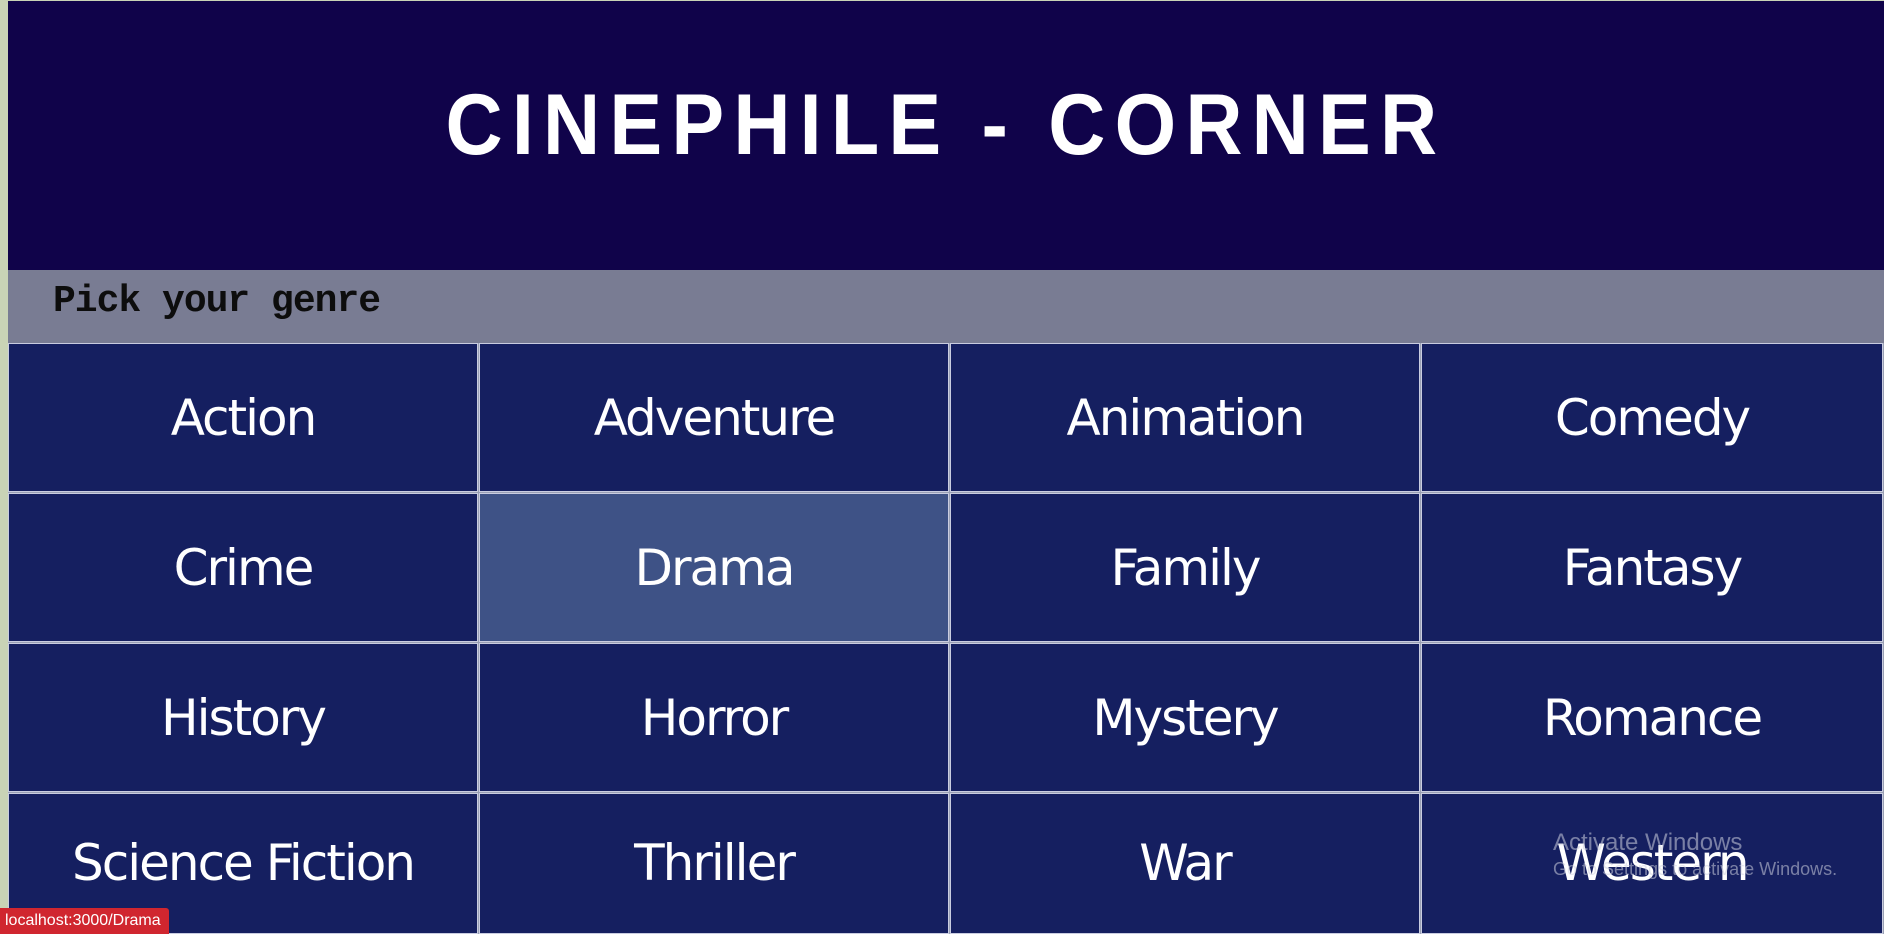 The width and height of the screenshot is (1884, 934). I want to click on genre-tile-western: Western, so click(1652, 863).